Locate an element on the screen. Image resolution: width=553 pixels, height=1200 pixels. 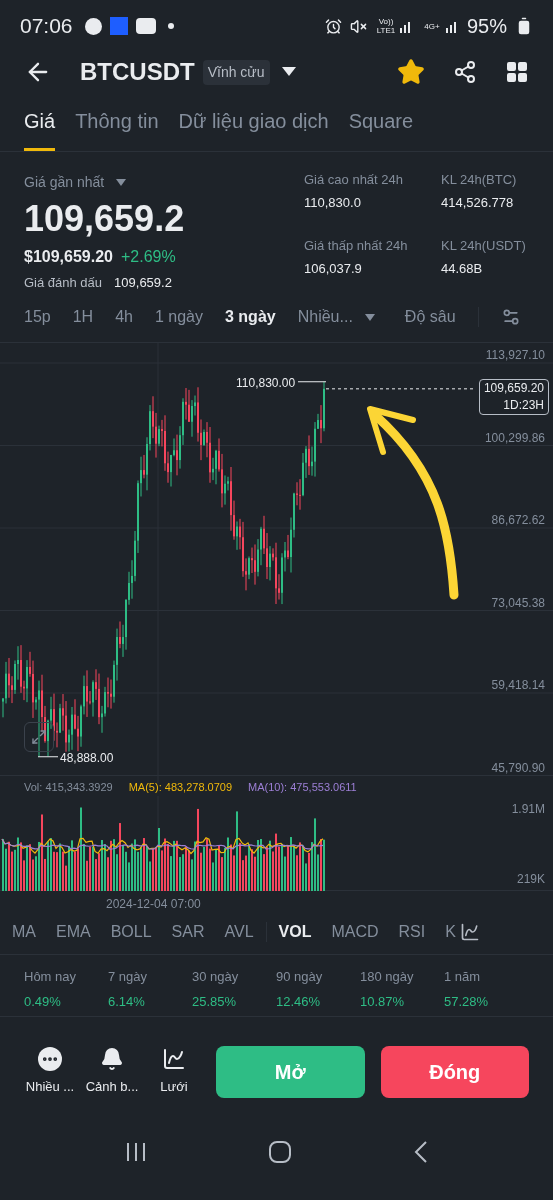
toolbar-action: Lưới is located at coordinates (174, 1071).